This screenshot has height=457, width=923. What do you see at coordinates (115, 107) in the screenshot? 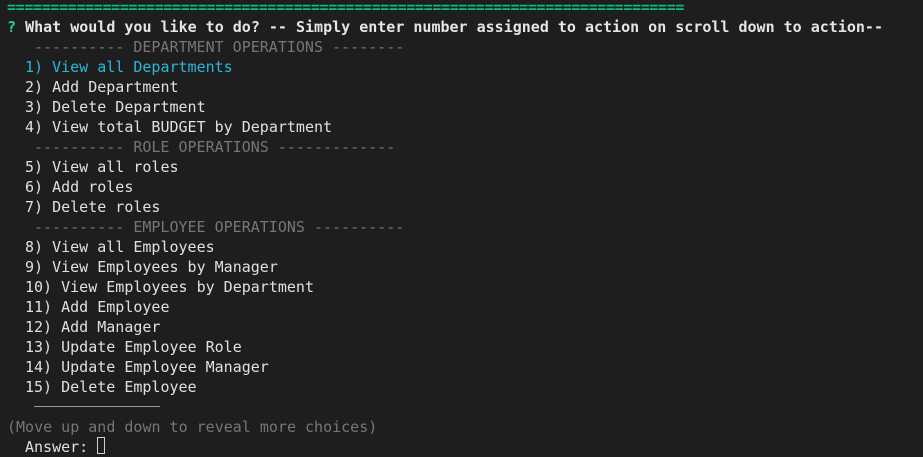
I see `choice-3: 3) Delete Department` at bounding box center [115, 107].